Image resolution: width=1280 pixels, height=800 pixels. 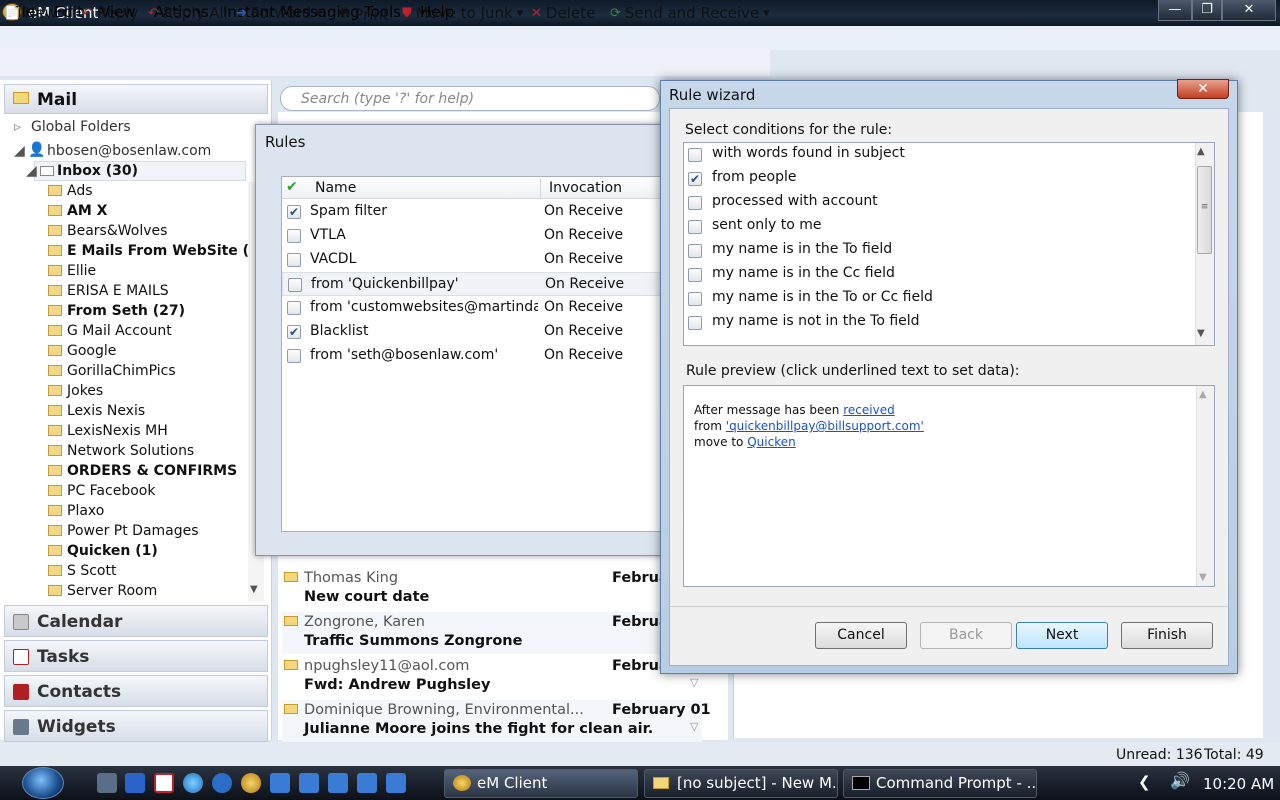 What do you see at coordinates (101, 491) in the screenshot?
I see `folder-item: PC Facebook` at bounding box center [101, 491].